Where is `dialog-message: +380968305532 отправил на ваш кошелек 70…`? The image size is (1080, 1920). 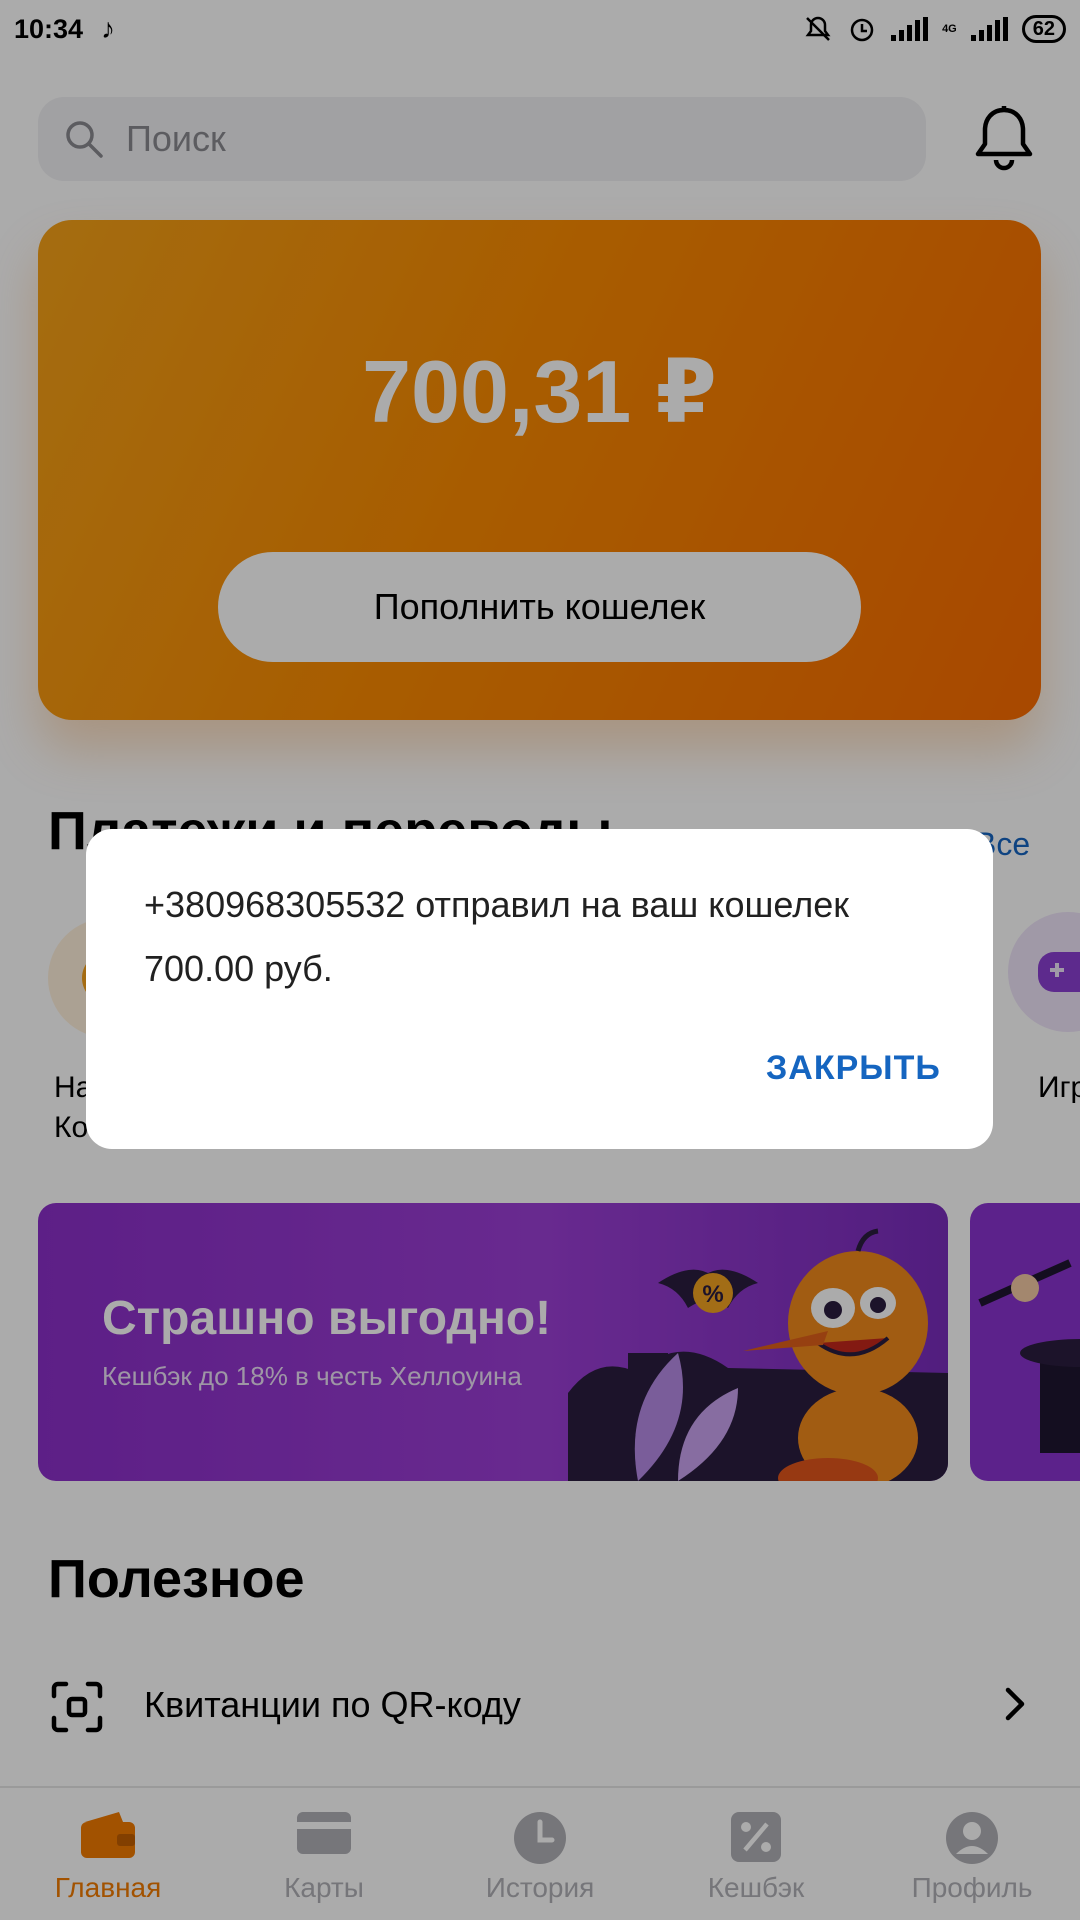
dialog-message: +380968305532 отправил на ваш кошелек 70… is located at coordinates (496, 936).